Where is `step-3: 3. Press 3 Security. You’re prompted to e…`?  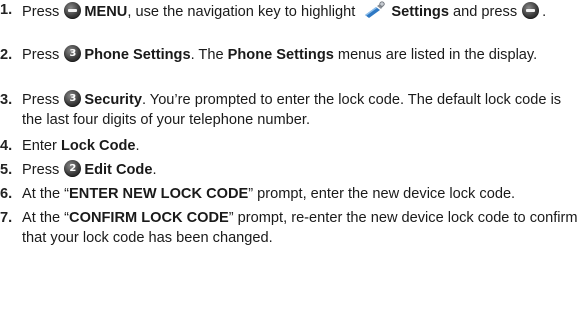
step-3: 3. Press 3 Security. You’re prompted to e… is located at coordinates (290, 110).